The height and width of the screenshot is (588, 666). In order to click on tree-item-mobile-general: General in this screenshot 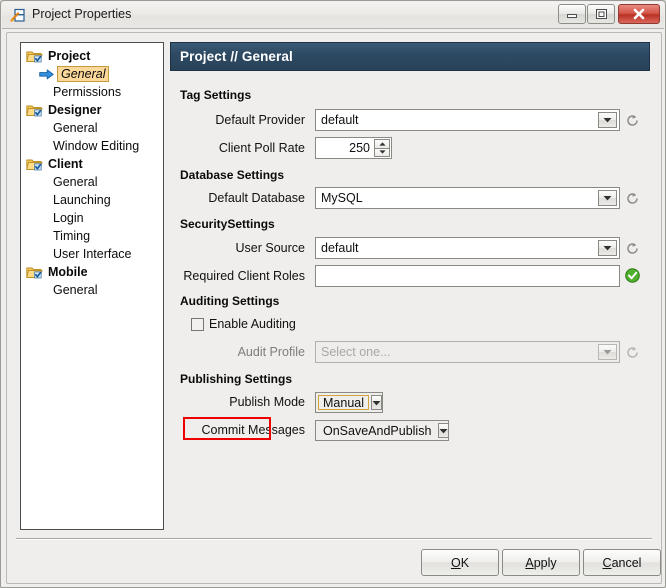, I will do `click(92, 290)`.